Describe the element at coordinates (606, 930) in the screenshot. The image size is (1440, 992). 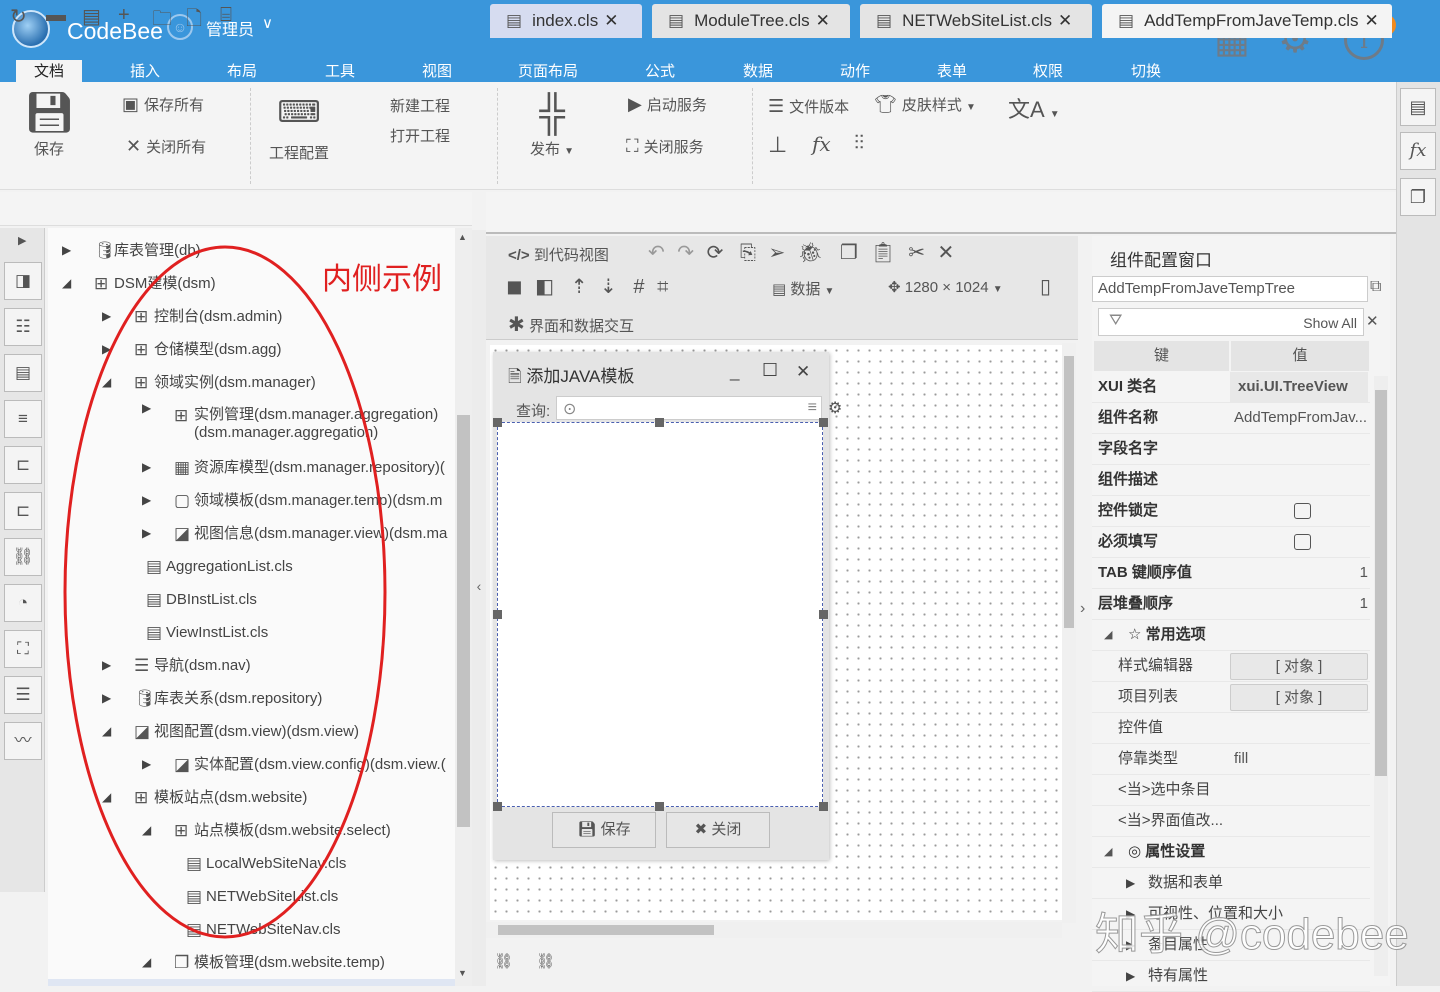
I see `canvas-hscroll-thumb` at that location.